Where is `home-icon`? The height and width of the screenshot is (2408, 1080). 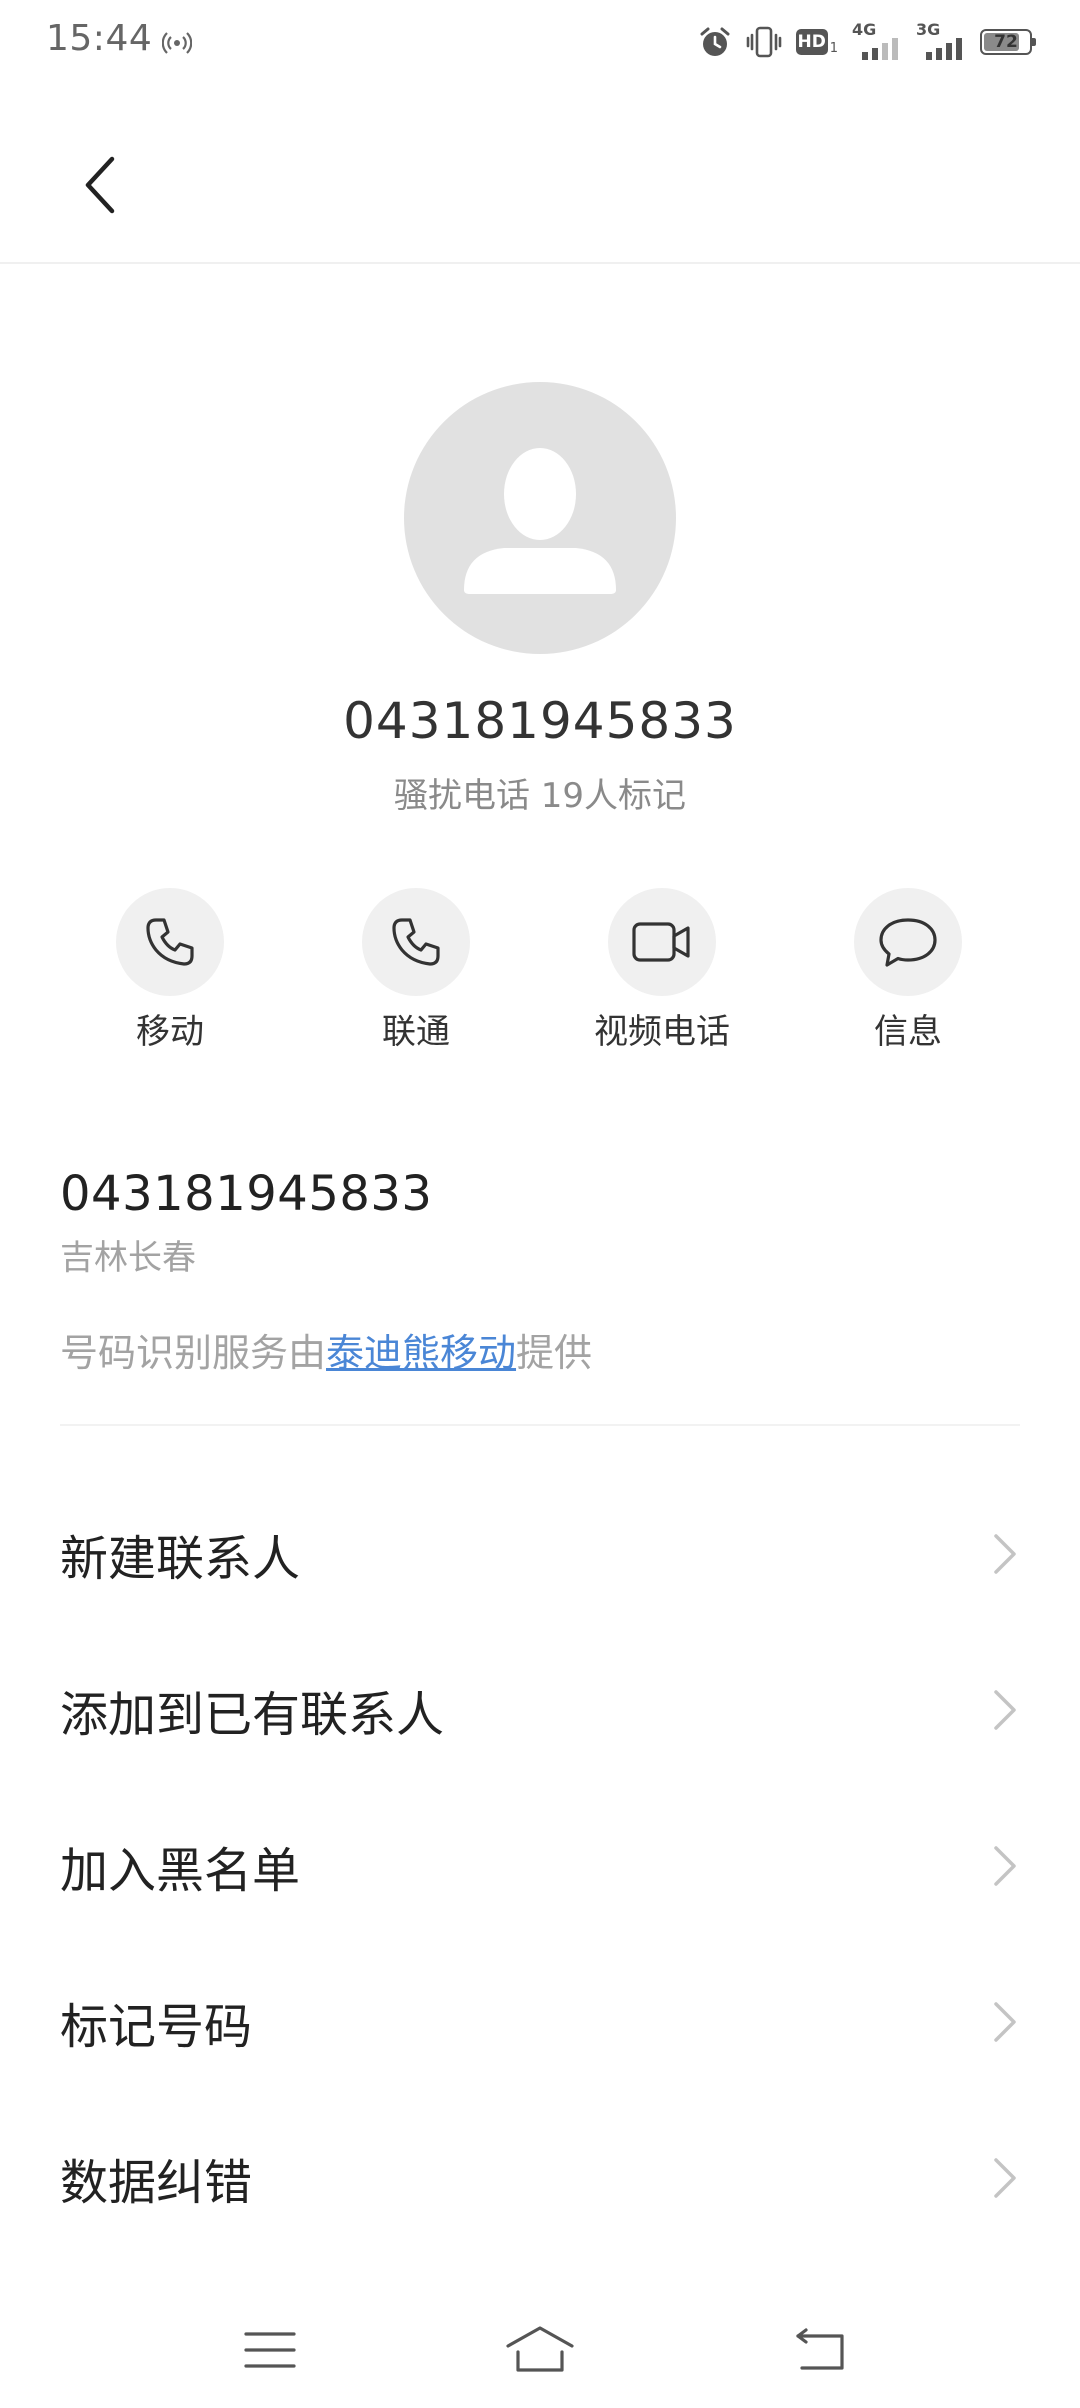 home-icon is located at coordinates (540, 2349).